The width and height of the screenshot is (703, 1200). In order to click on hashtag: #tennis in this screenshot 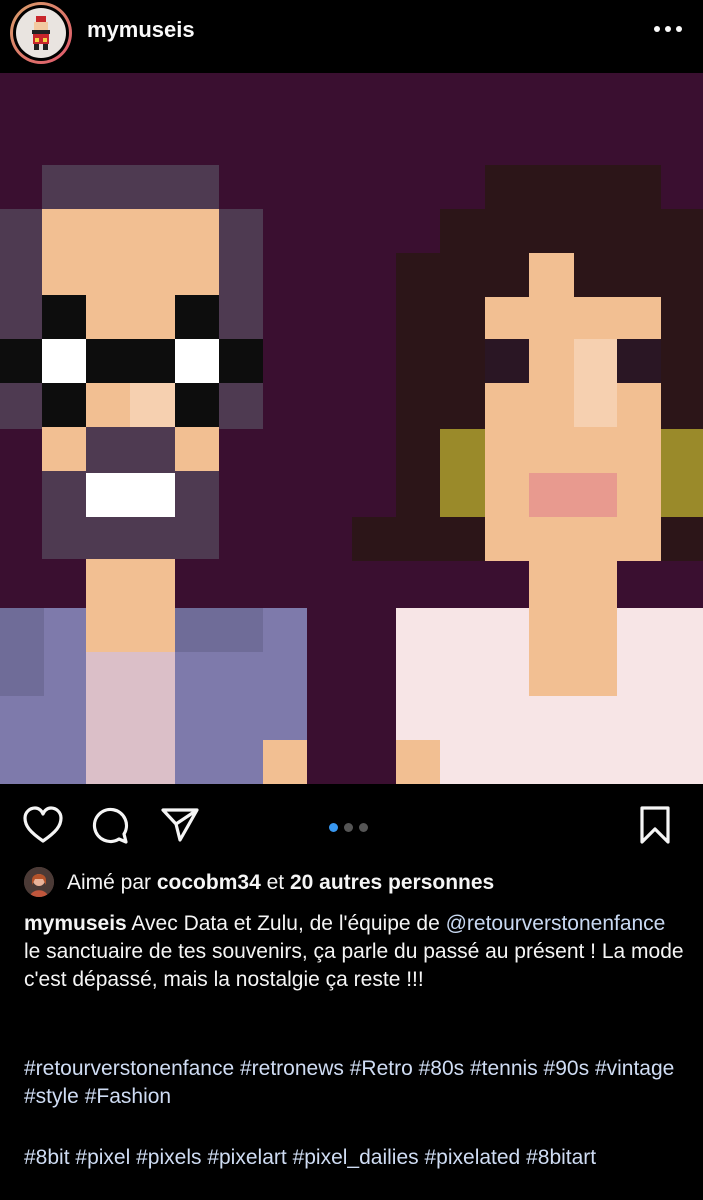, I will do `click(504, 1068)`.